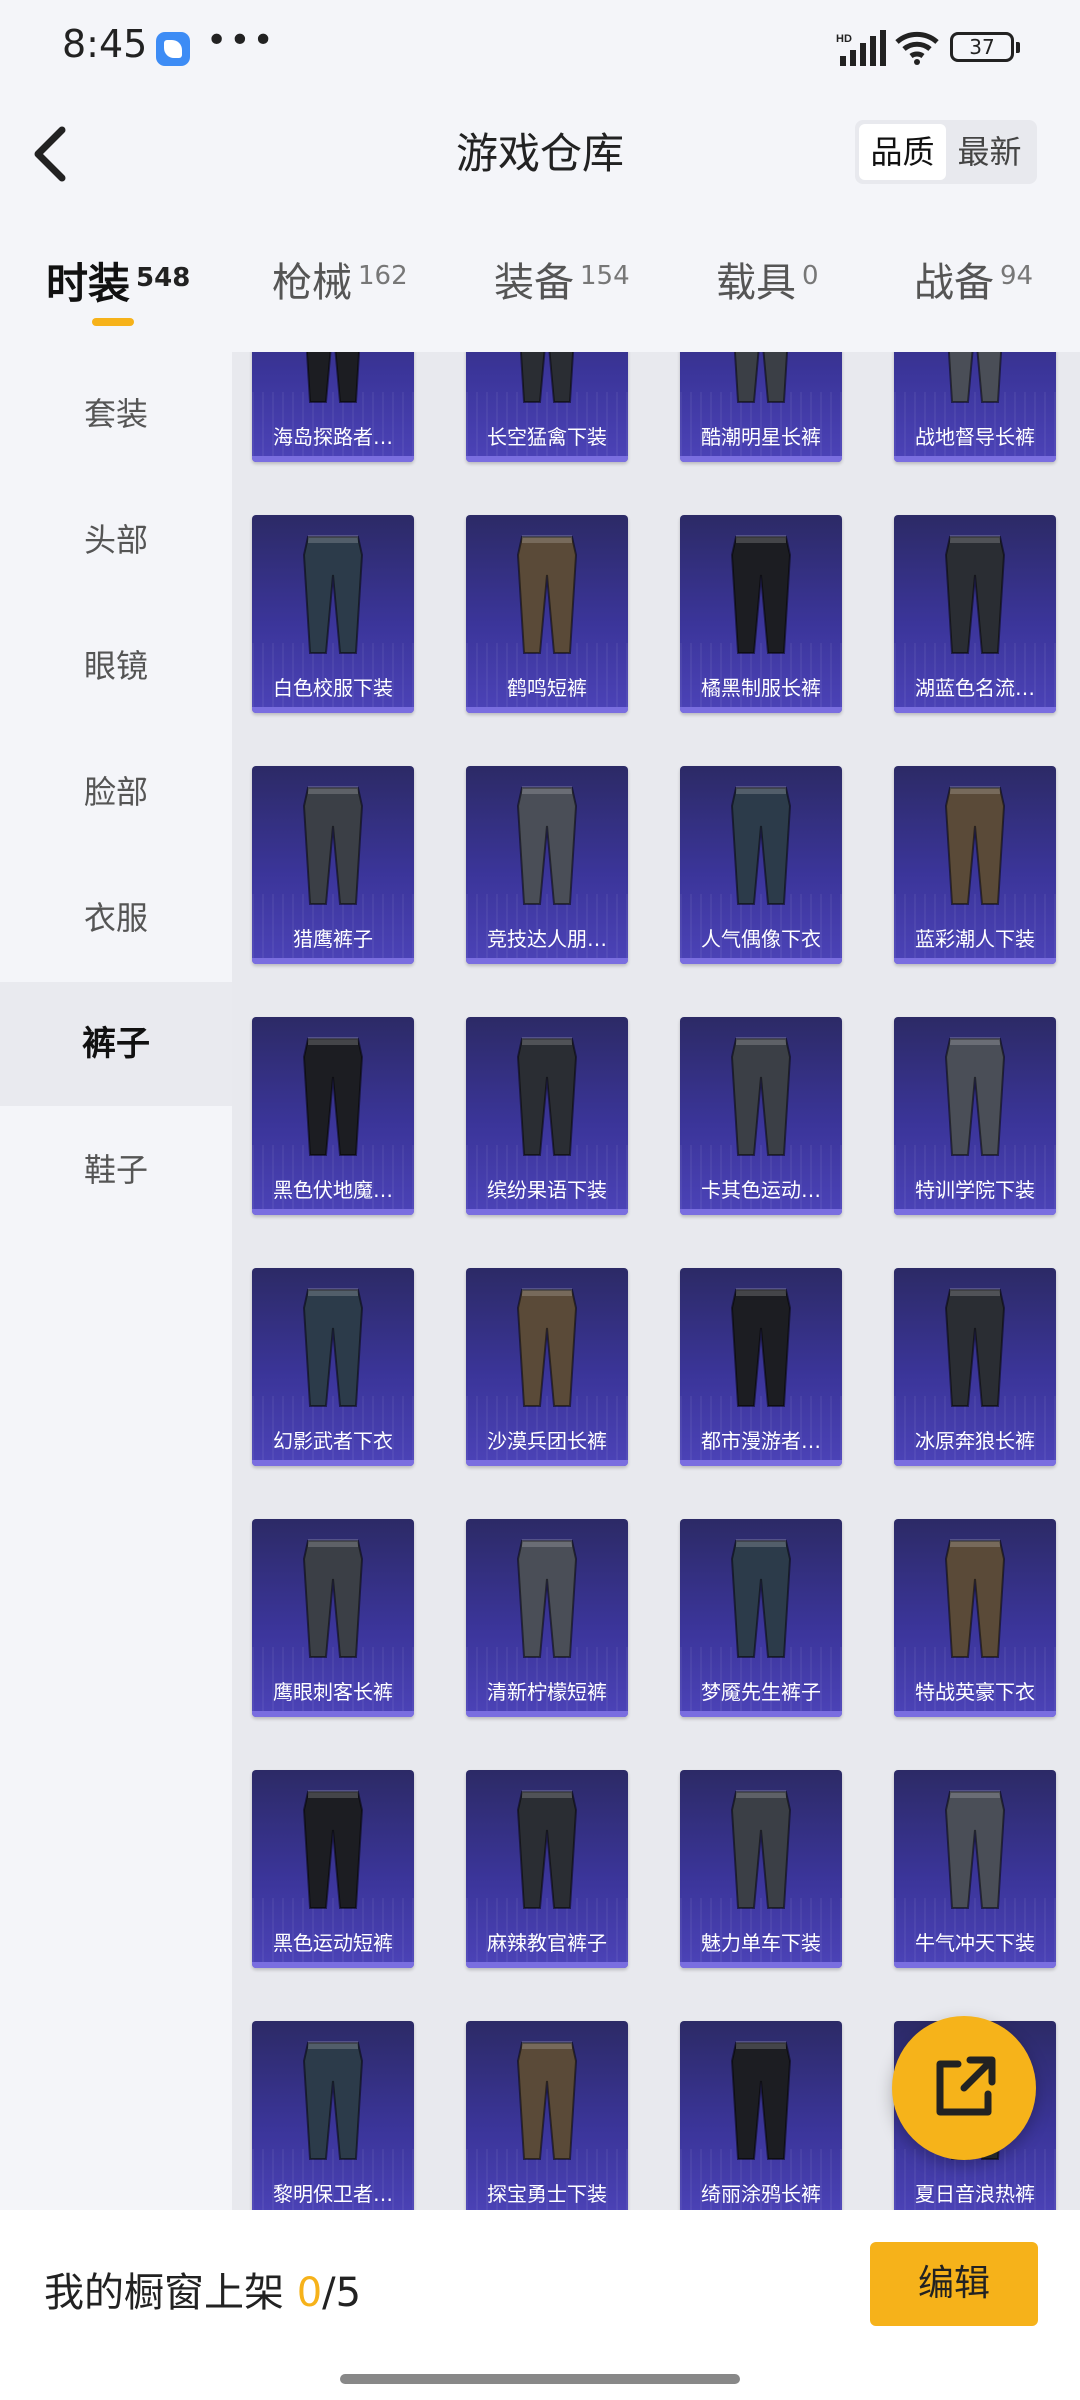 Image resolution: width=1080 pixels, height=2400 pixels. Describe the element at coordinates (975, 407) in the screenshot. I see `item-card: 战地督导长裤` at that location.